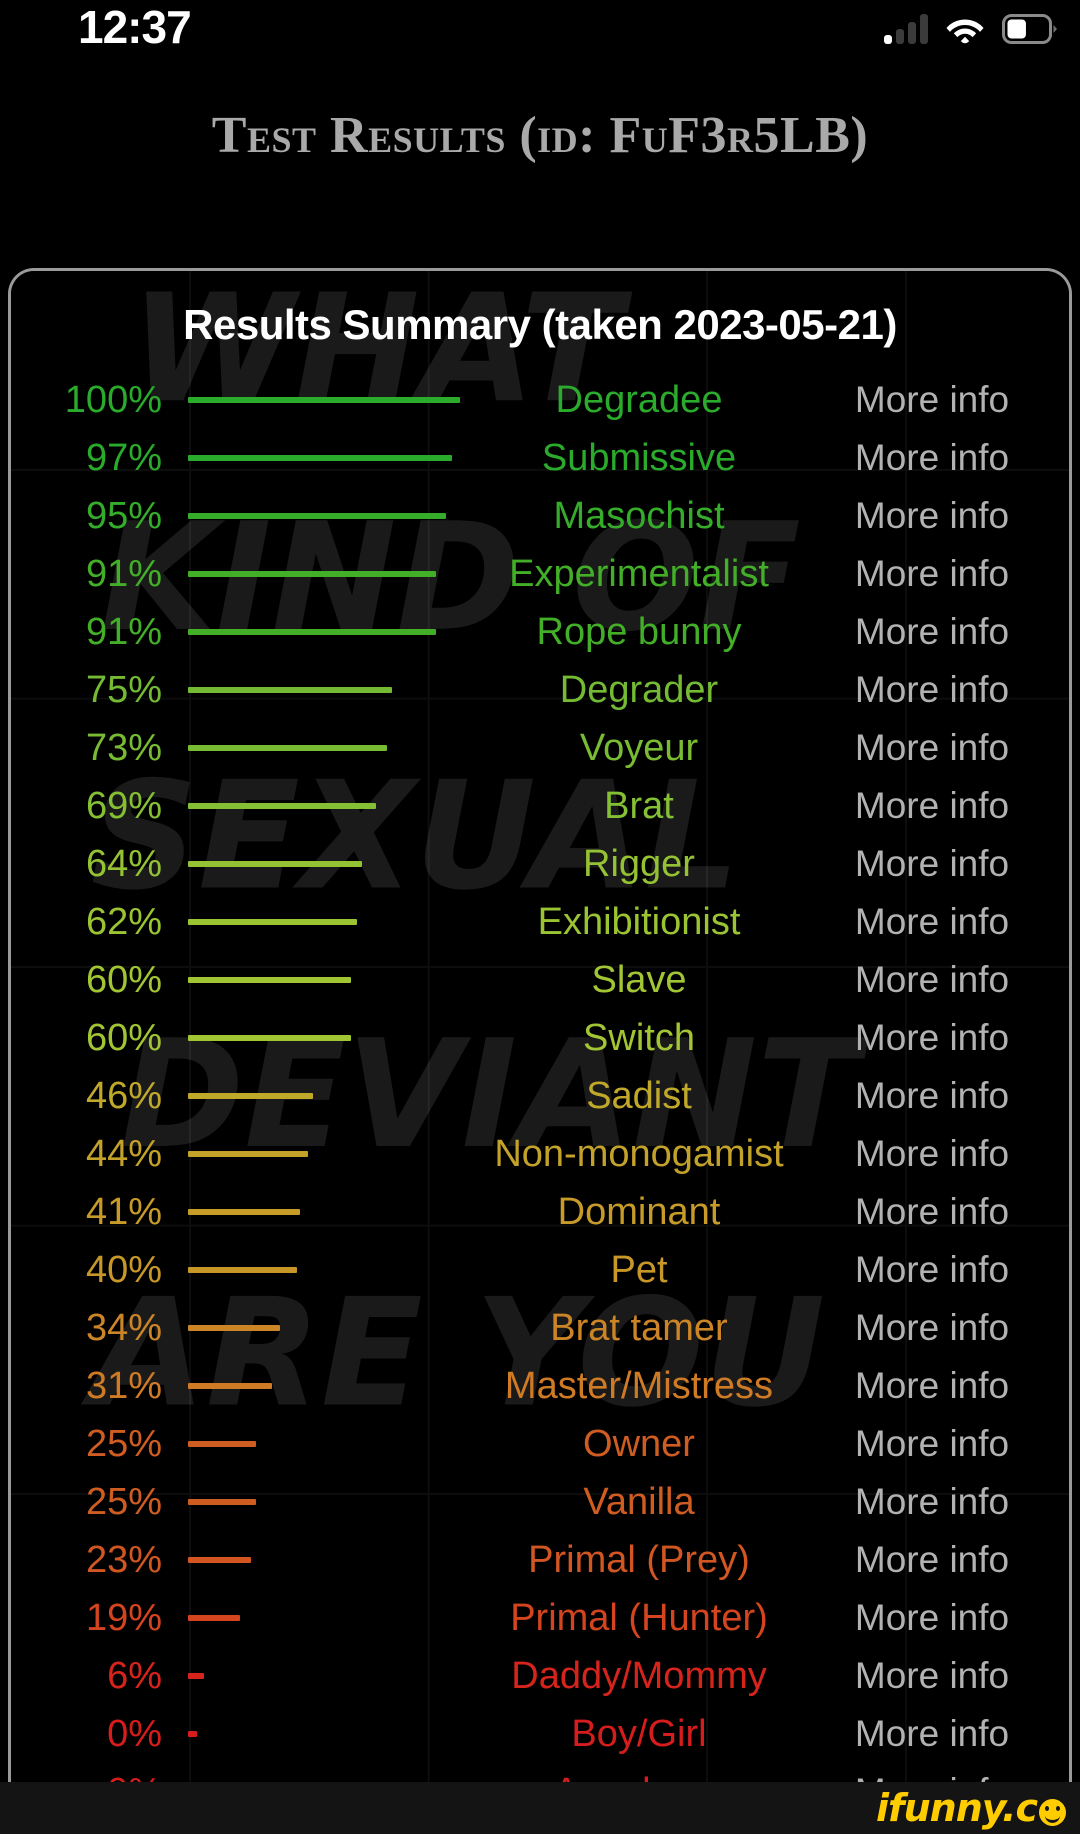 The image size is (1080, 1834). What do you see at coordinates (639, 515) in the screenshot?
I see `result-label: Masochist` at bounding box center [639, 515].